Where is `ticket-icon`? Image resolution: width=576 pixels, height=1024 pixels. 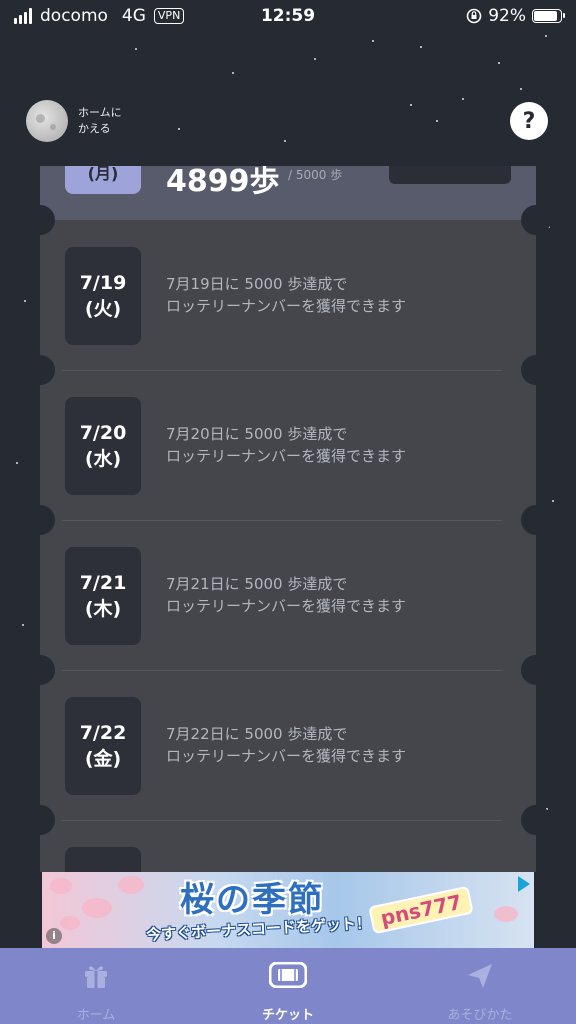 ticket-icon is located at coordinates (288, 975).